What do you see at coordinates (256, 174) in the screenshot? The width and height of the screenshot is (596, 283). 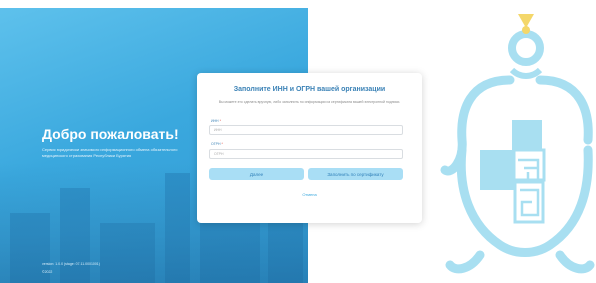 I see `next-button: Далее` at bounding box center [256, 174].